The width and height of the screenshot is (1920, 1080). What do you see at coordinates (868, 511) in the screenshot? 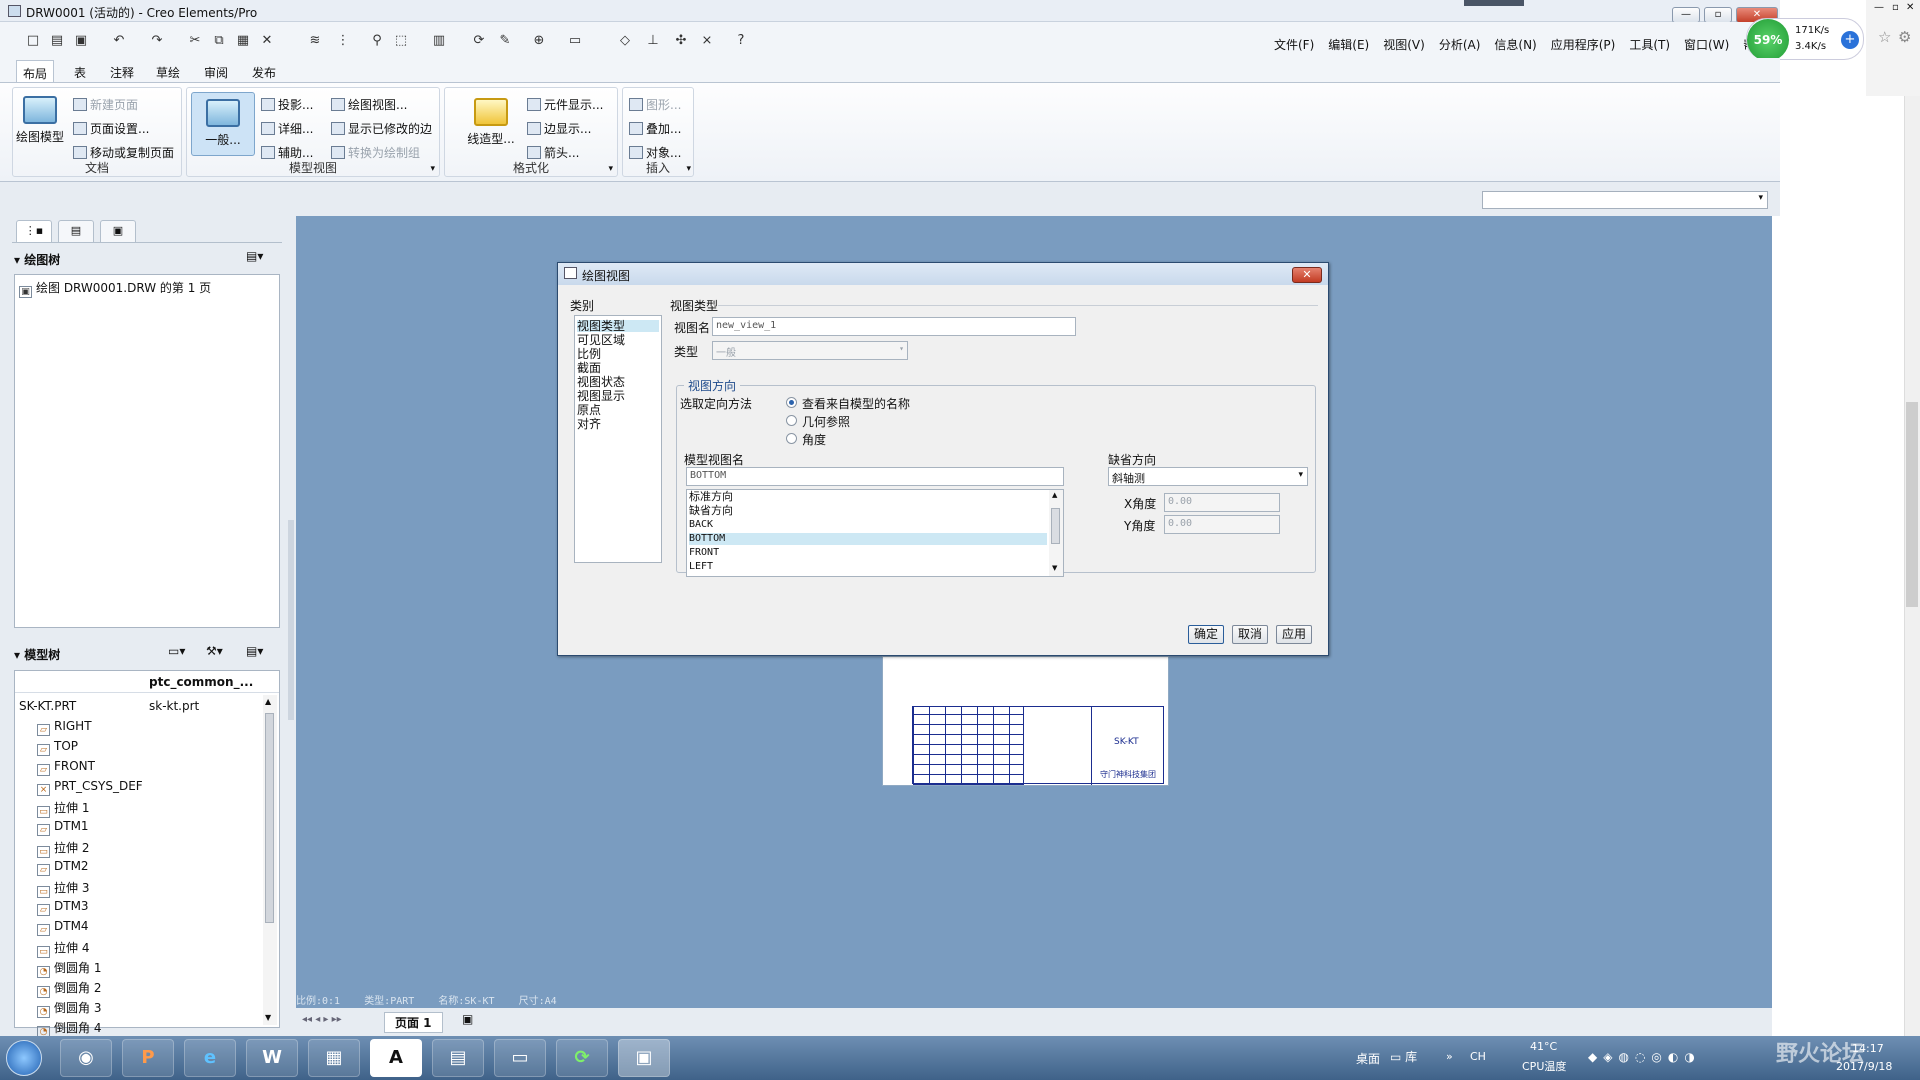
I see `model-view-item: 缺省方向` at bounding box center [868, 511].